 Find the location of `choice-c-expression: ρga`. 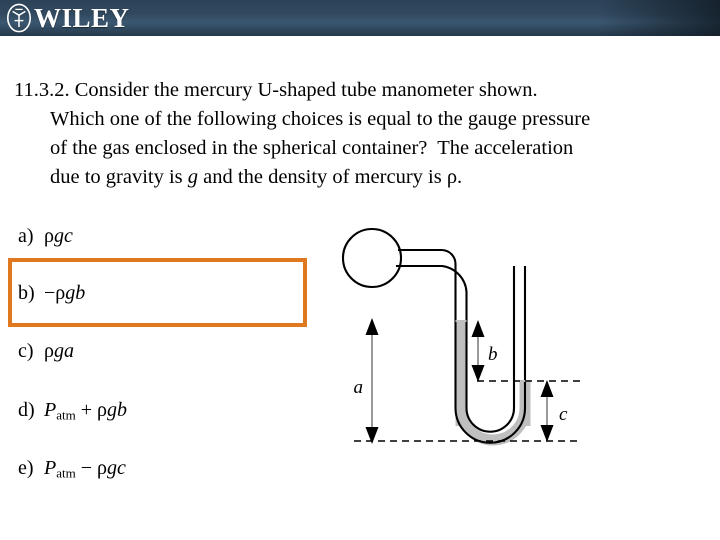

choice-c-expression: ρga is located at coordinates (59, 351).